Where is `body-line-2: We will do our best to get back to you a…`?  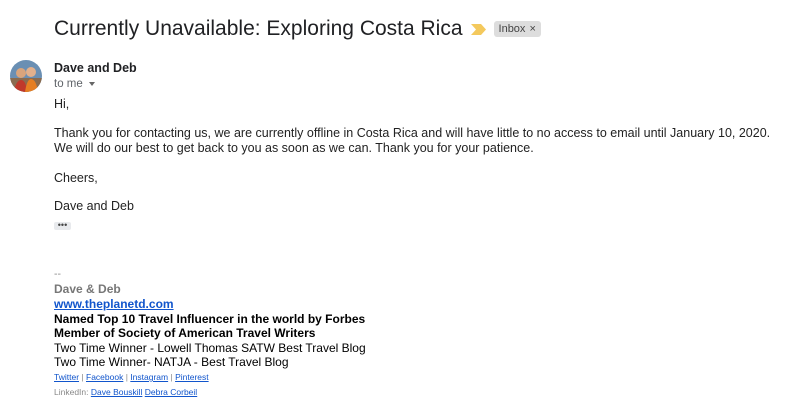
body-line-2: We will do our best to get back to you a… is located at coordinates (294, 148).